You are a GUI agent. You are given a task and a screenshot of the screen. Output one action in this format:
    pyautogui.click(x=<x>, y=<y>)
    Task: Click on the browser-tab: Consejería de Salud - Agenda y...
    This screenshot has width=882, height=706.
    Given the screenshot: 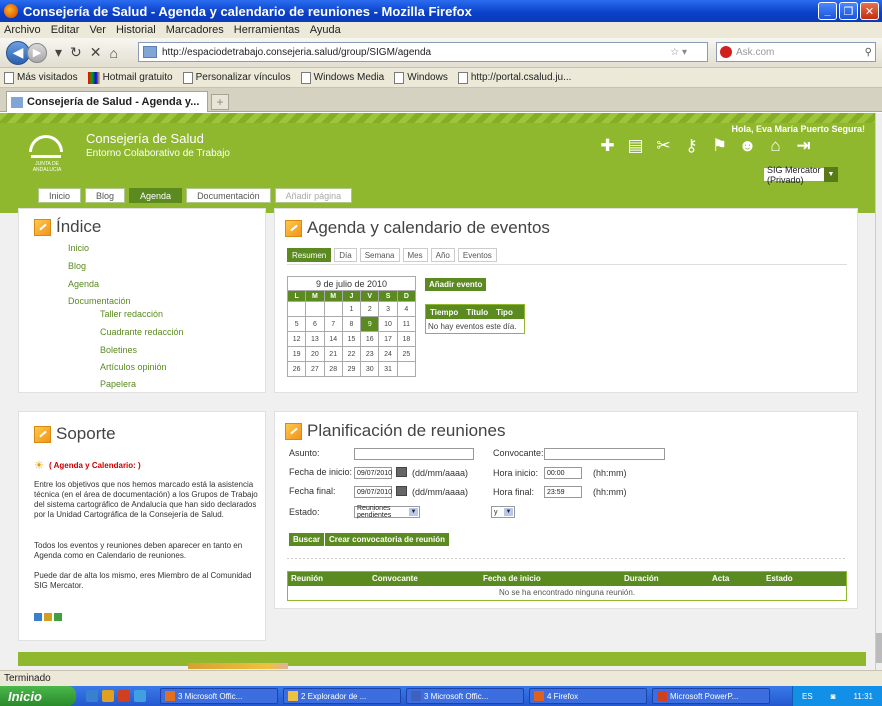 What is the action you would take?
    pyautogui.click(x=107, y=101)
    